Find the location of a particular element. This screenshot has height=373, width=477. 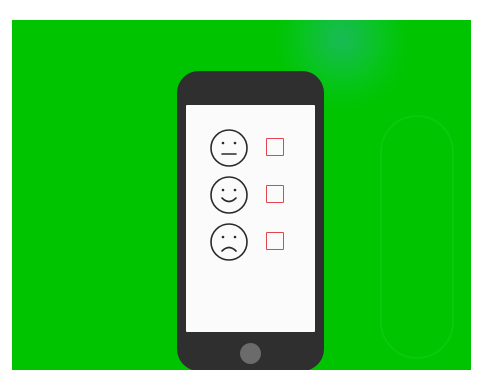

sad-face-icon is located at coordinates (229, 242).